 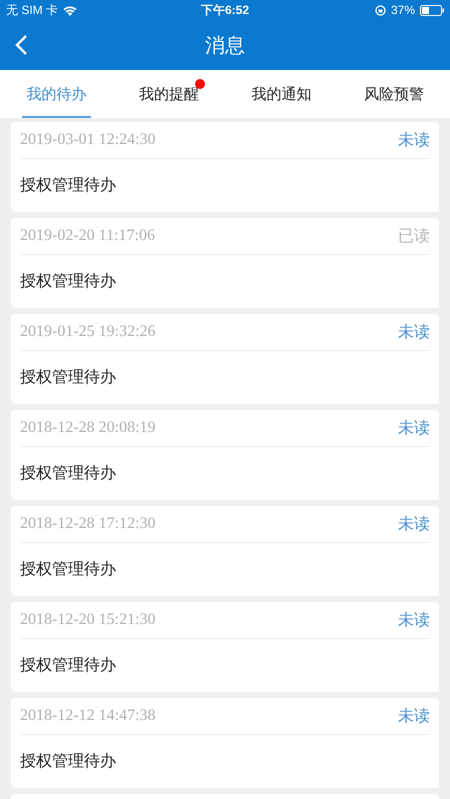 What do you see at coordinates (70, 10) in the screenshot?
I see `wifi-icon` at bounding box center [70, 10].